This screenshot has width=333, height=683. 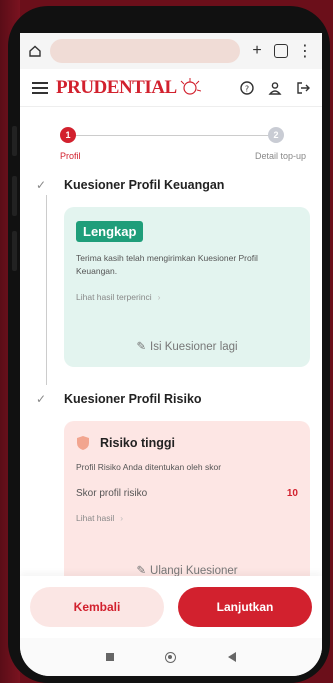 What do you see at coordinates (70, 156) in the screenshot?
I see `step-1-label: Profil` at bounding box center [70, 156].